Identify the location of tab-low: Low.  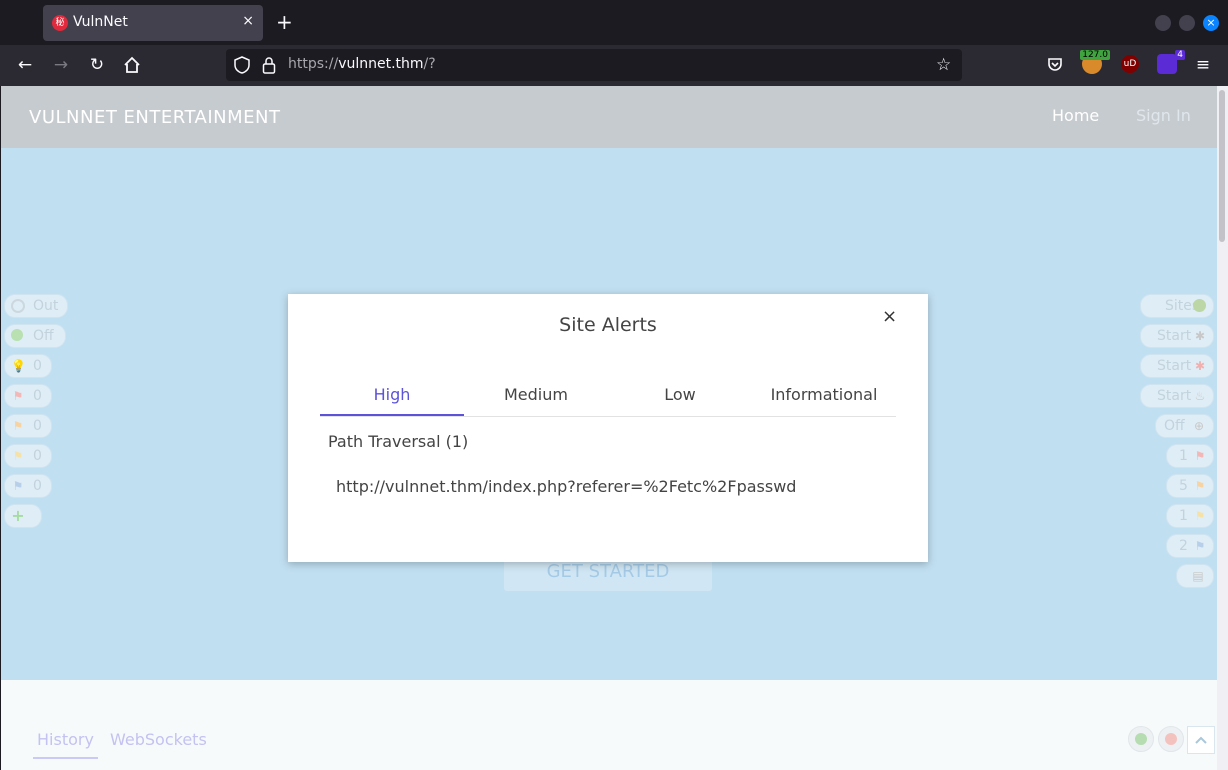
(680, 397).